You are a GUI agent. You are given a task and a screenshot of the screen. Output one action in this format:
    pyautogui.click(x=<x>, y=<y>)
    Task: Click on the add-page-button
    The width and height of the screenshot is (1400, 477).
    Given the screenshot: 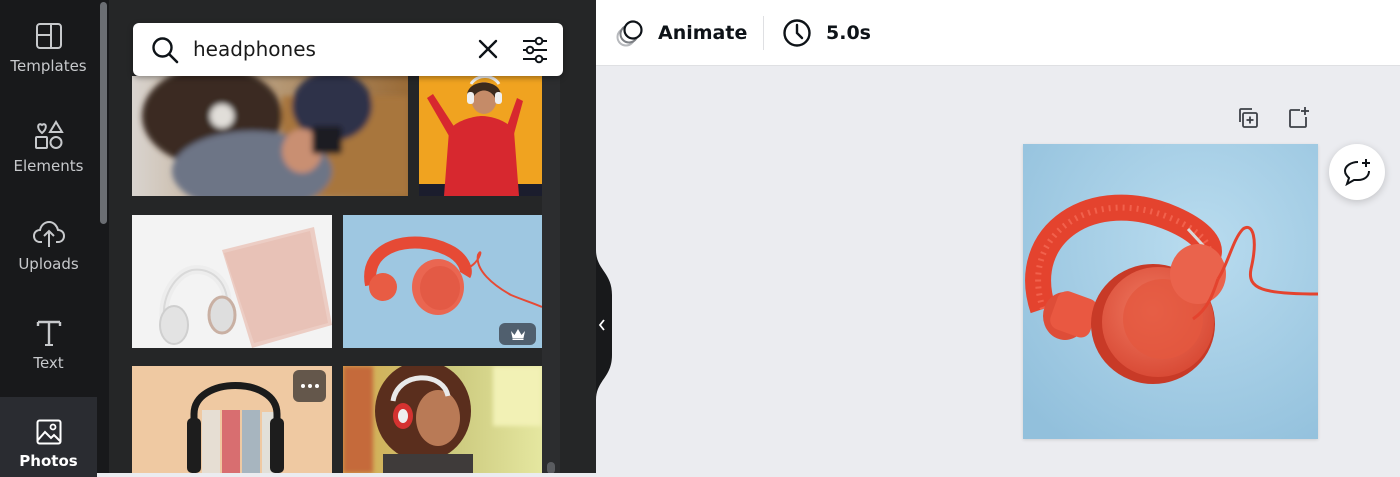 What is the action you would take?
    pyautogui.click(x=1298, y=118)
    